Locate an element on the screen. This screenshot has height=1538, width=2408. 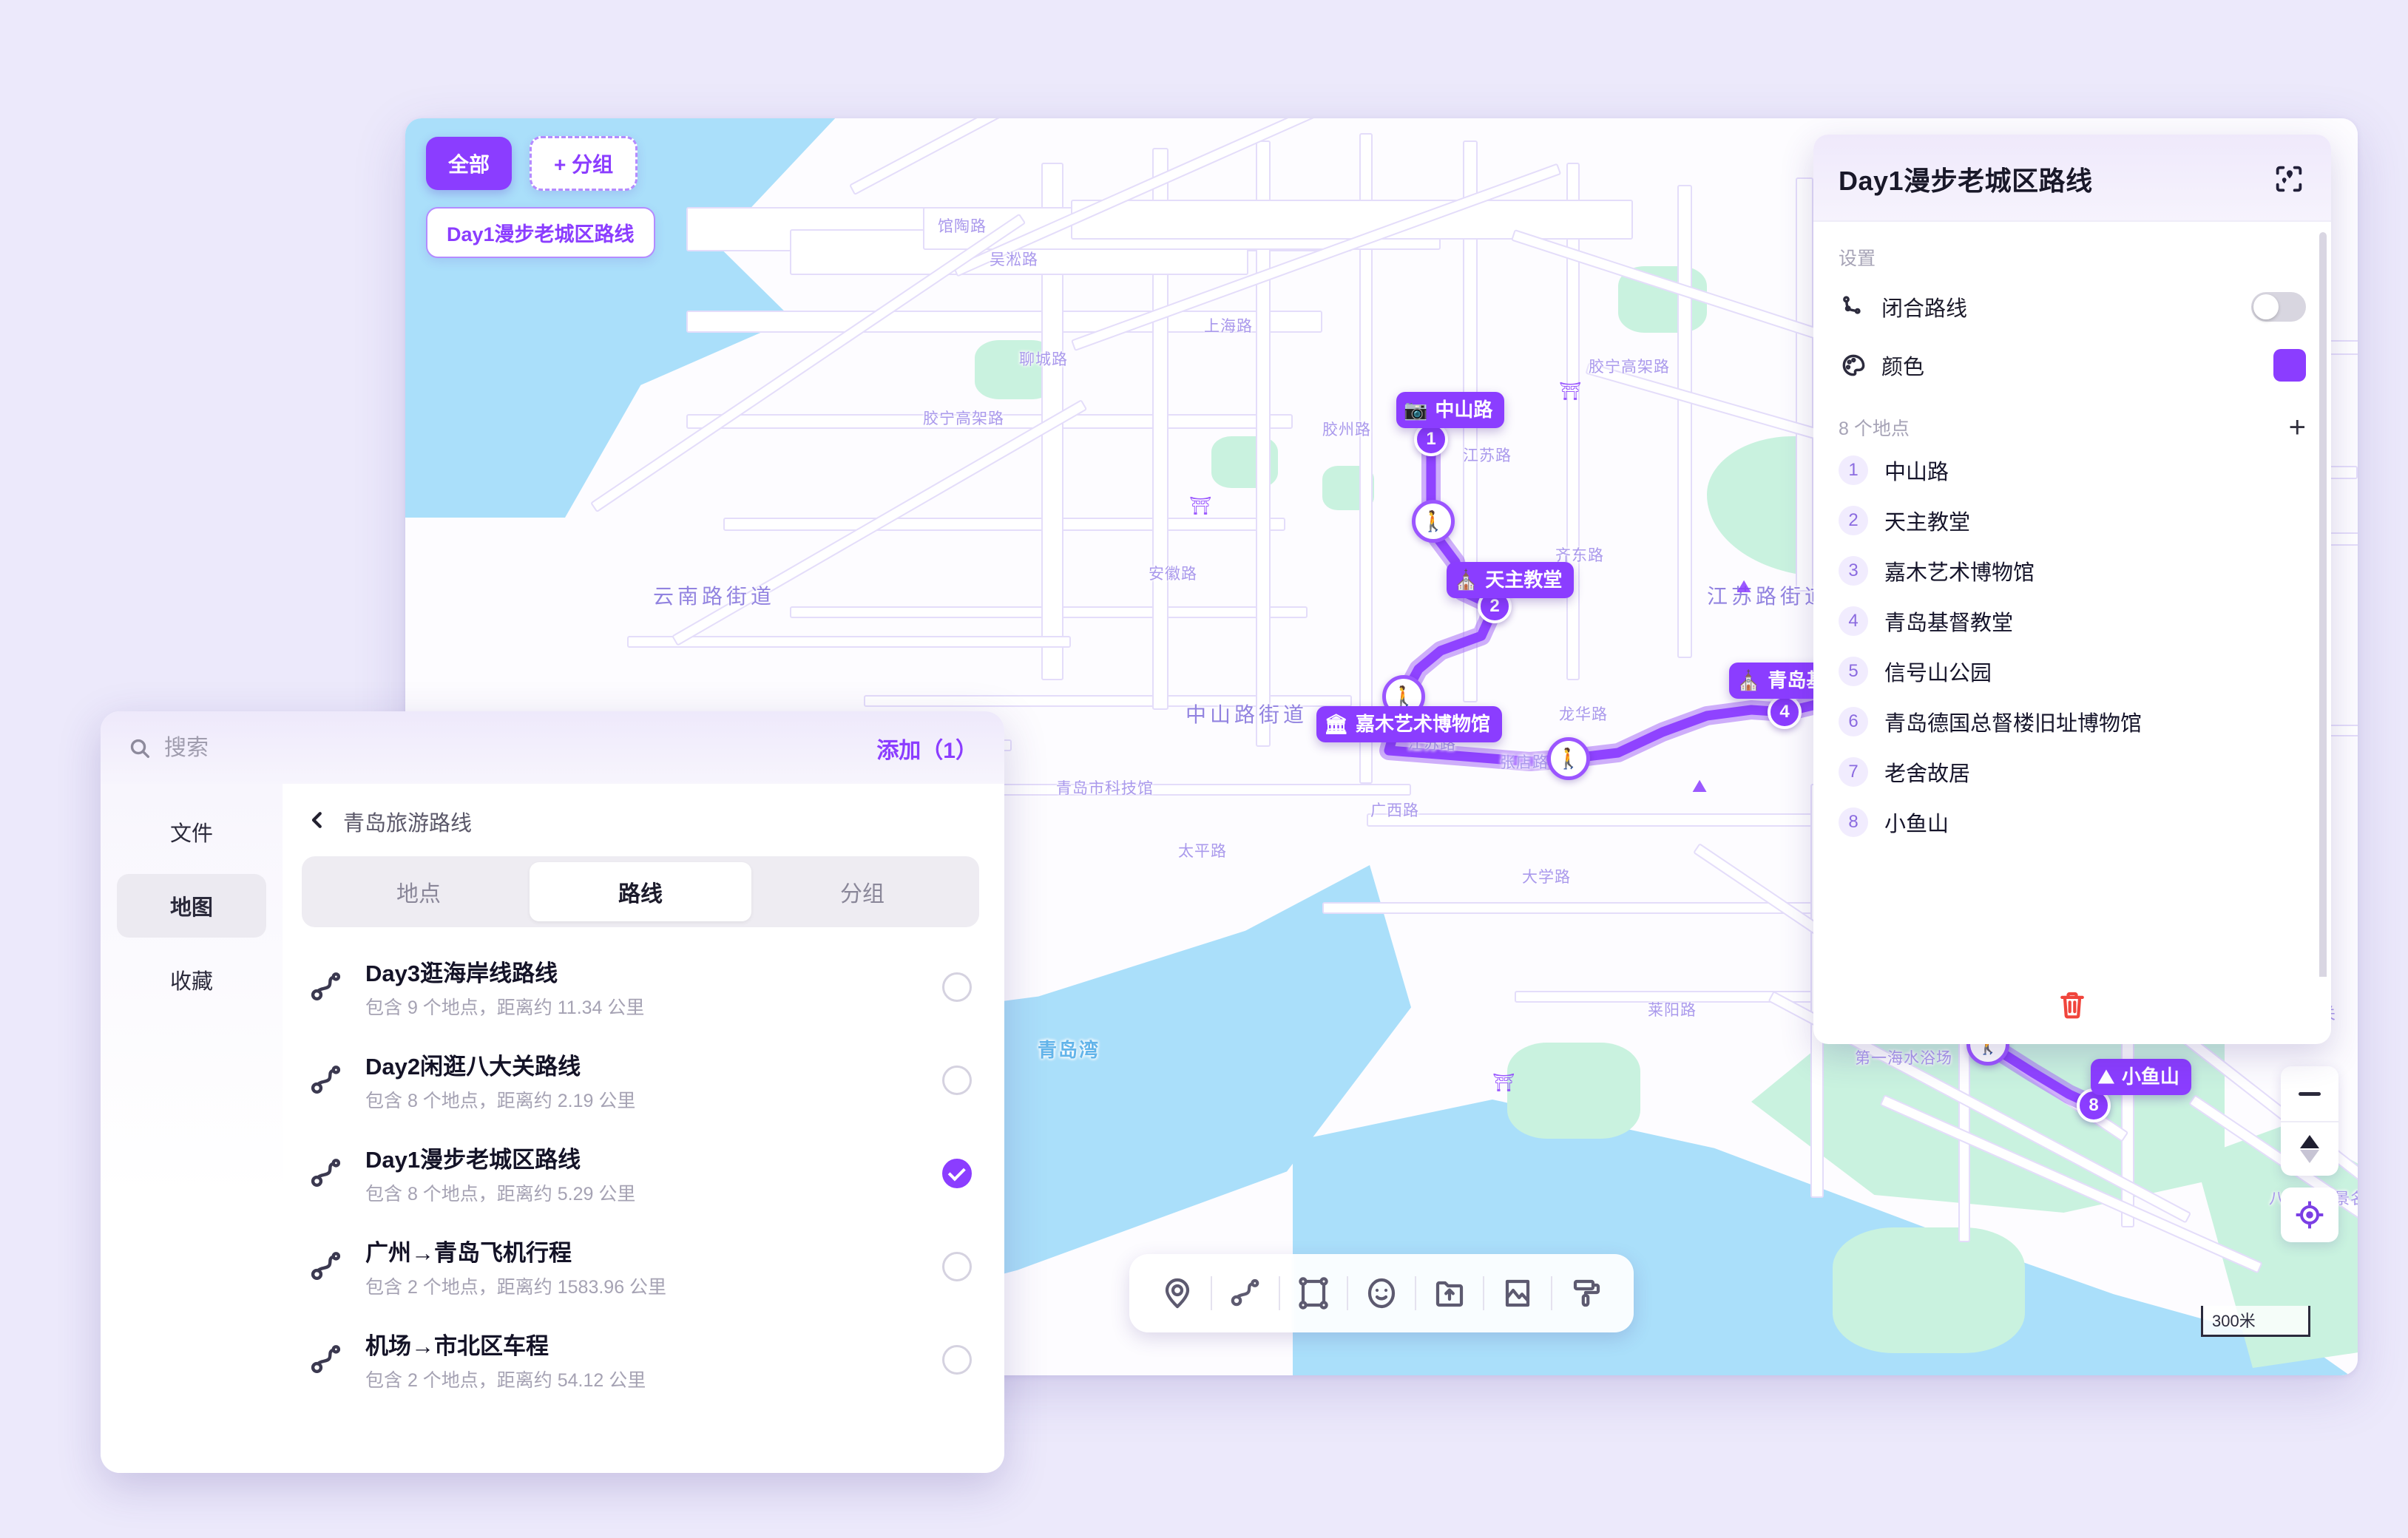
route-list-item: Day2闲逛八大关路线 包含 8 个地点，距离约 2.19 公里 is located at coordinates (640, 1080).